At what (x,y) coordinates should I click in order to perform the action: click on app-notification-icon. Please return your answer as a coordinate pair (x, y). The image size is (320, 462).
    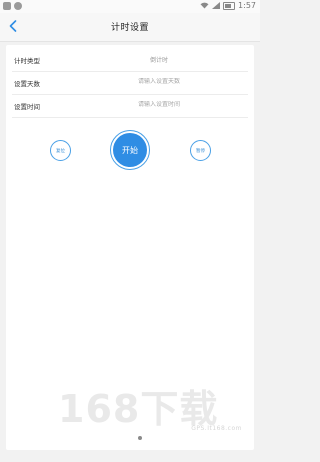
    Looking at the image, I should click on (7, 6).